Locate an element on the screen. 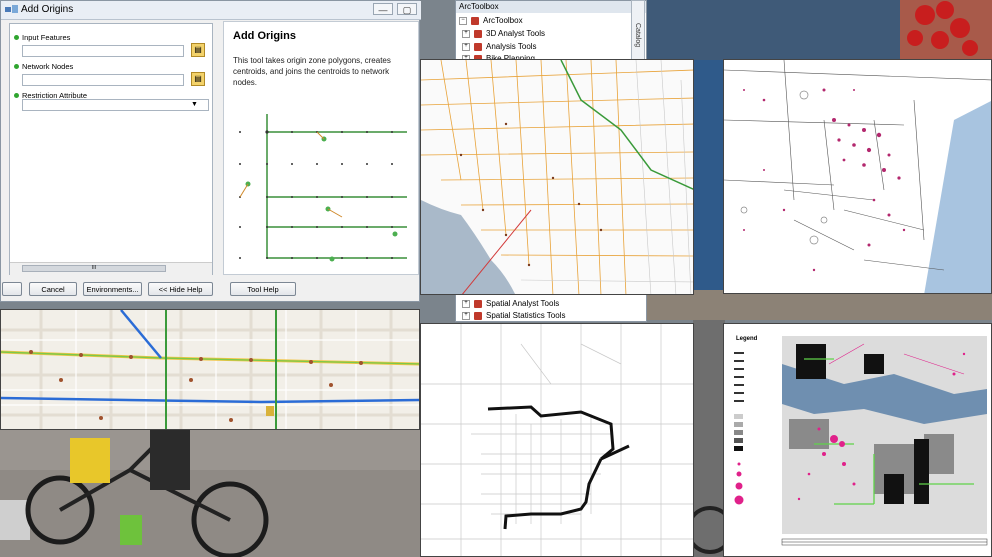 The image size is (992, 557). help-title: Add Origins is located at coordinates (264, 36).